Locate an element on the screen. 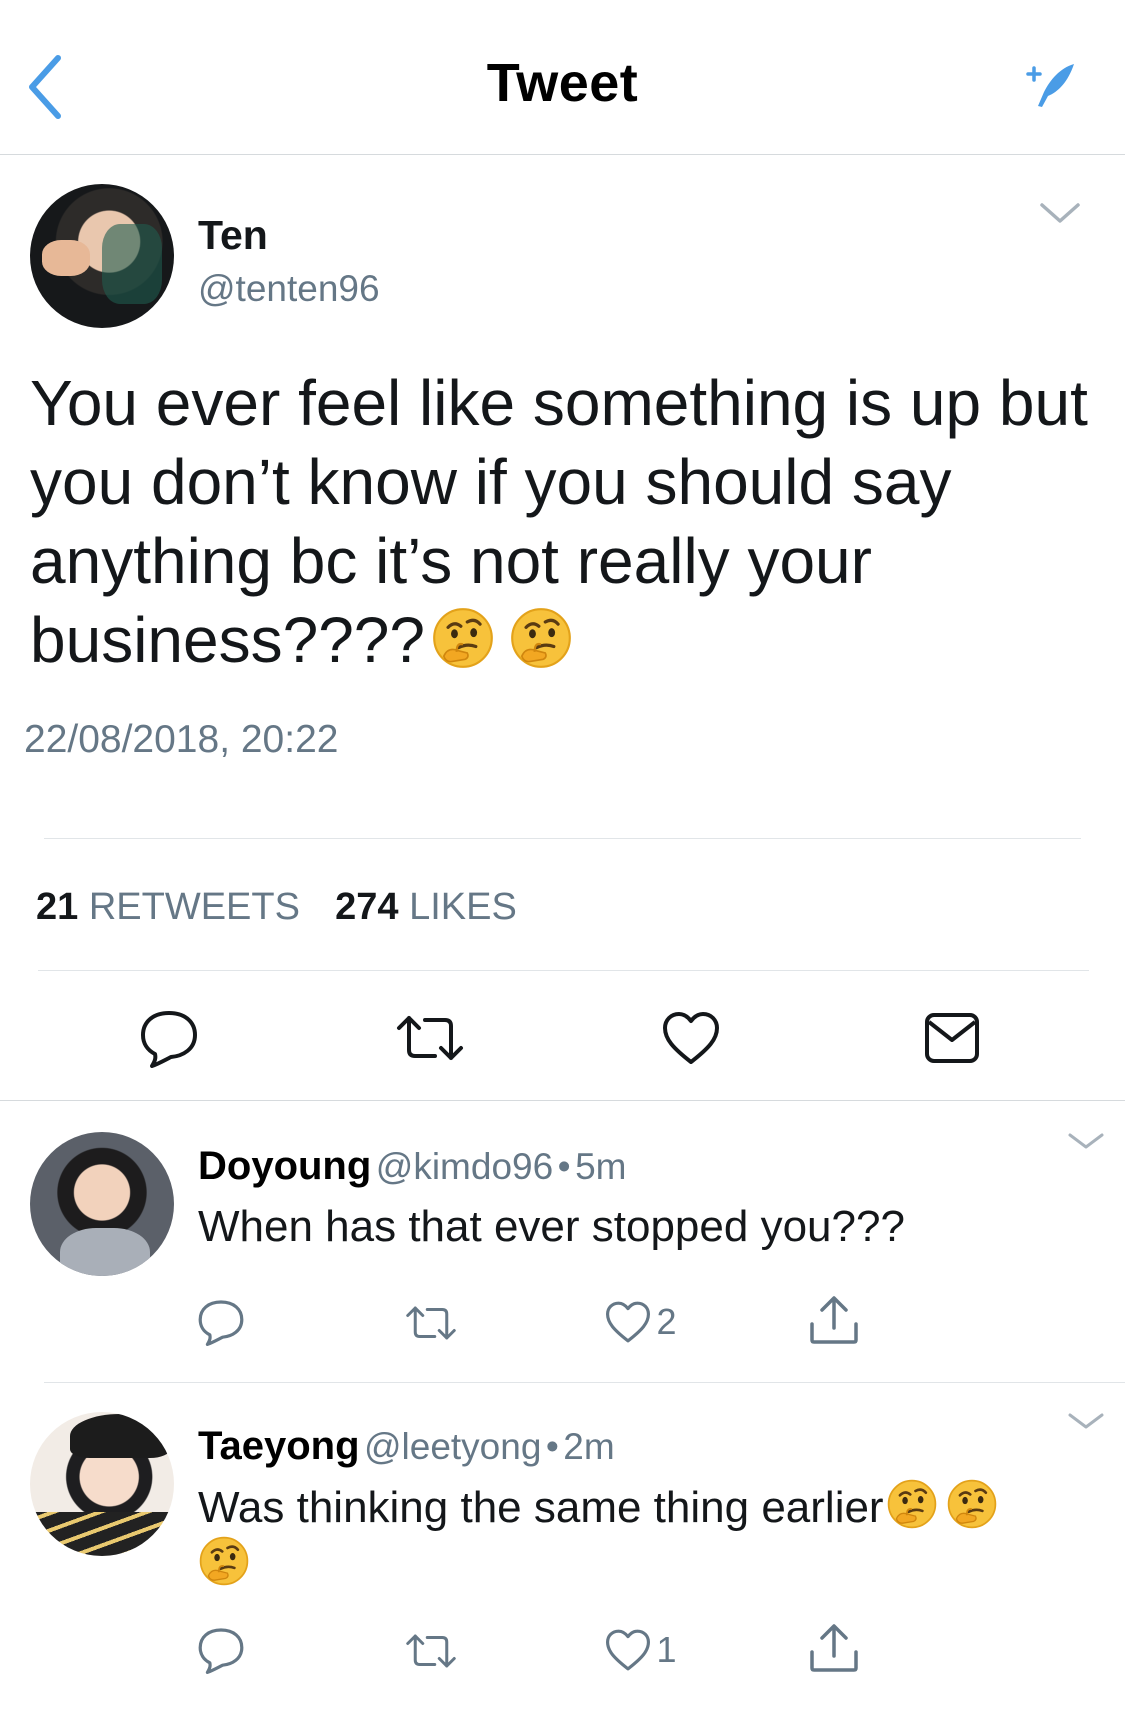 The width and height of the screenshot is (1125, 1711). likes-label: LIKES is located at coordinates (463, 907).